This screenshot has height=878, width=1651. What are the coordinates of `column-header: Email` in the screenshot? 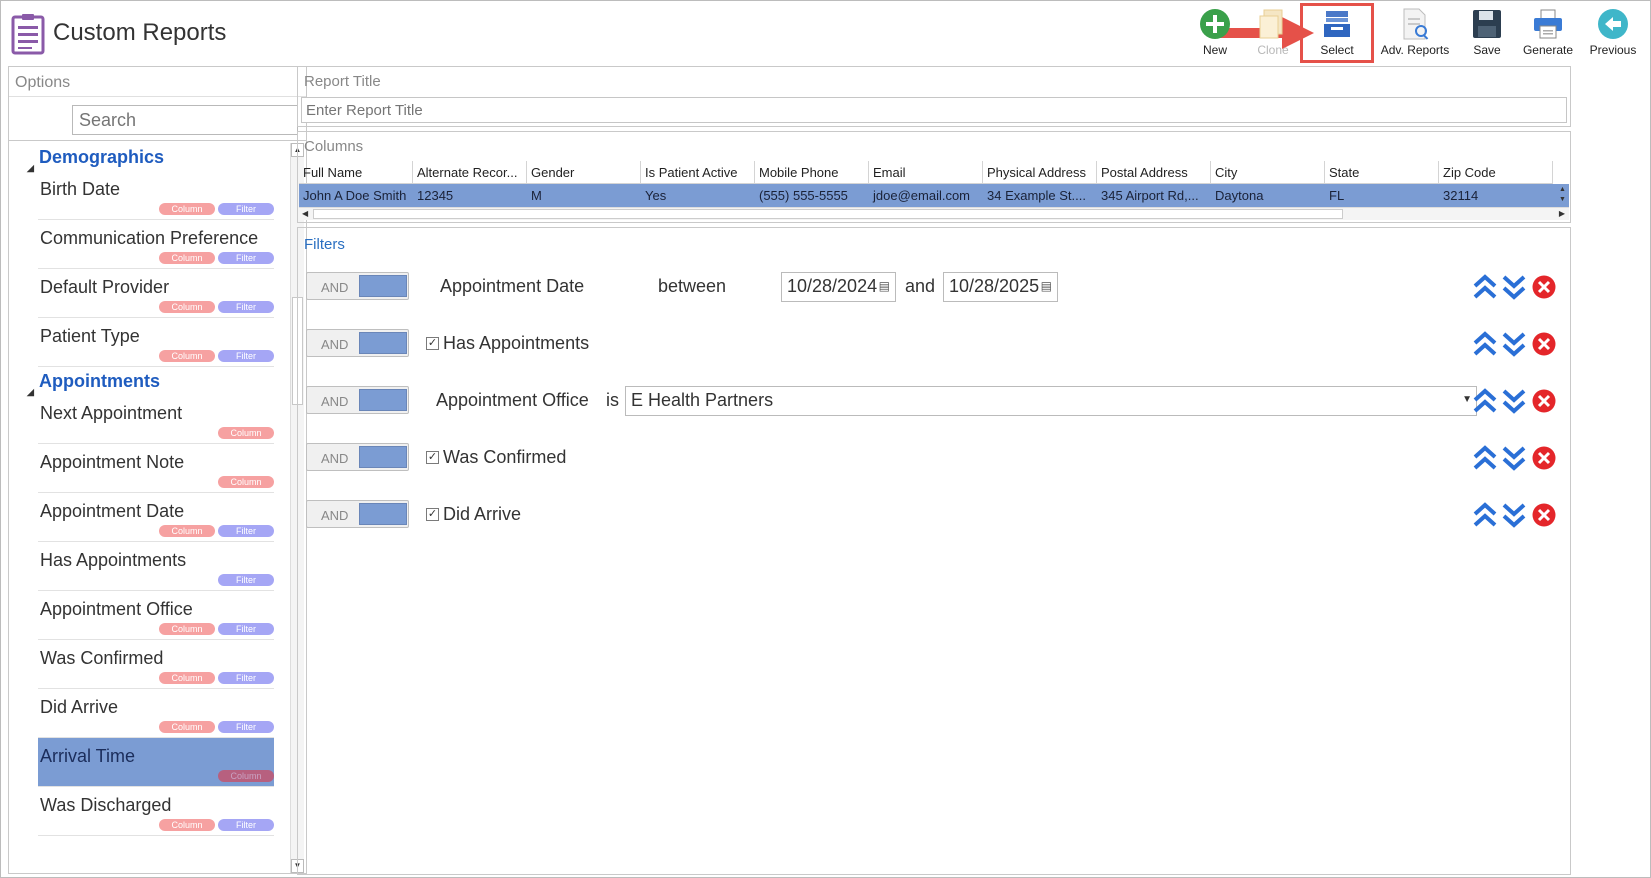 It's located at (926, 172).